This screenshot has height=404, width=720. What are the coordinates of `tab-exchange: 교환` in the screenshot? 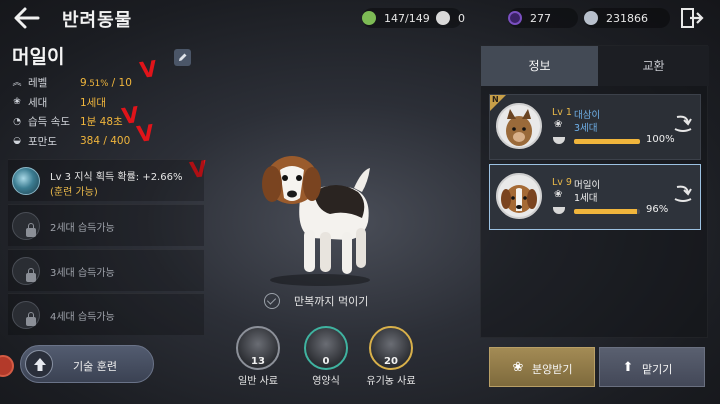 It's located at (653, 66).